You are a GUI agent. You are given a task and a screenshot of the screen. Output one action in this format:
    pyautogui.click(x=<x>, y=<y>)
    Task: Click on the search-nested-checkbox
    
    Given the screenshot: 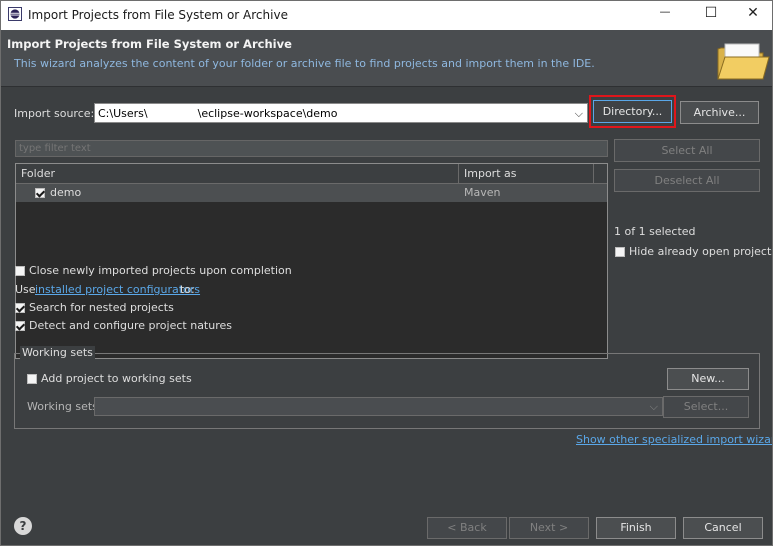 What is the action you would take?
    pyautogui.click(x=20, y=308)
    